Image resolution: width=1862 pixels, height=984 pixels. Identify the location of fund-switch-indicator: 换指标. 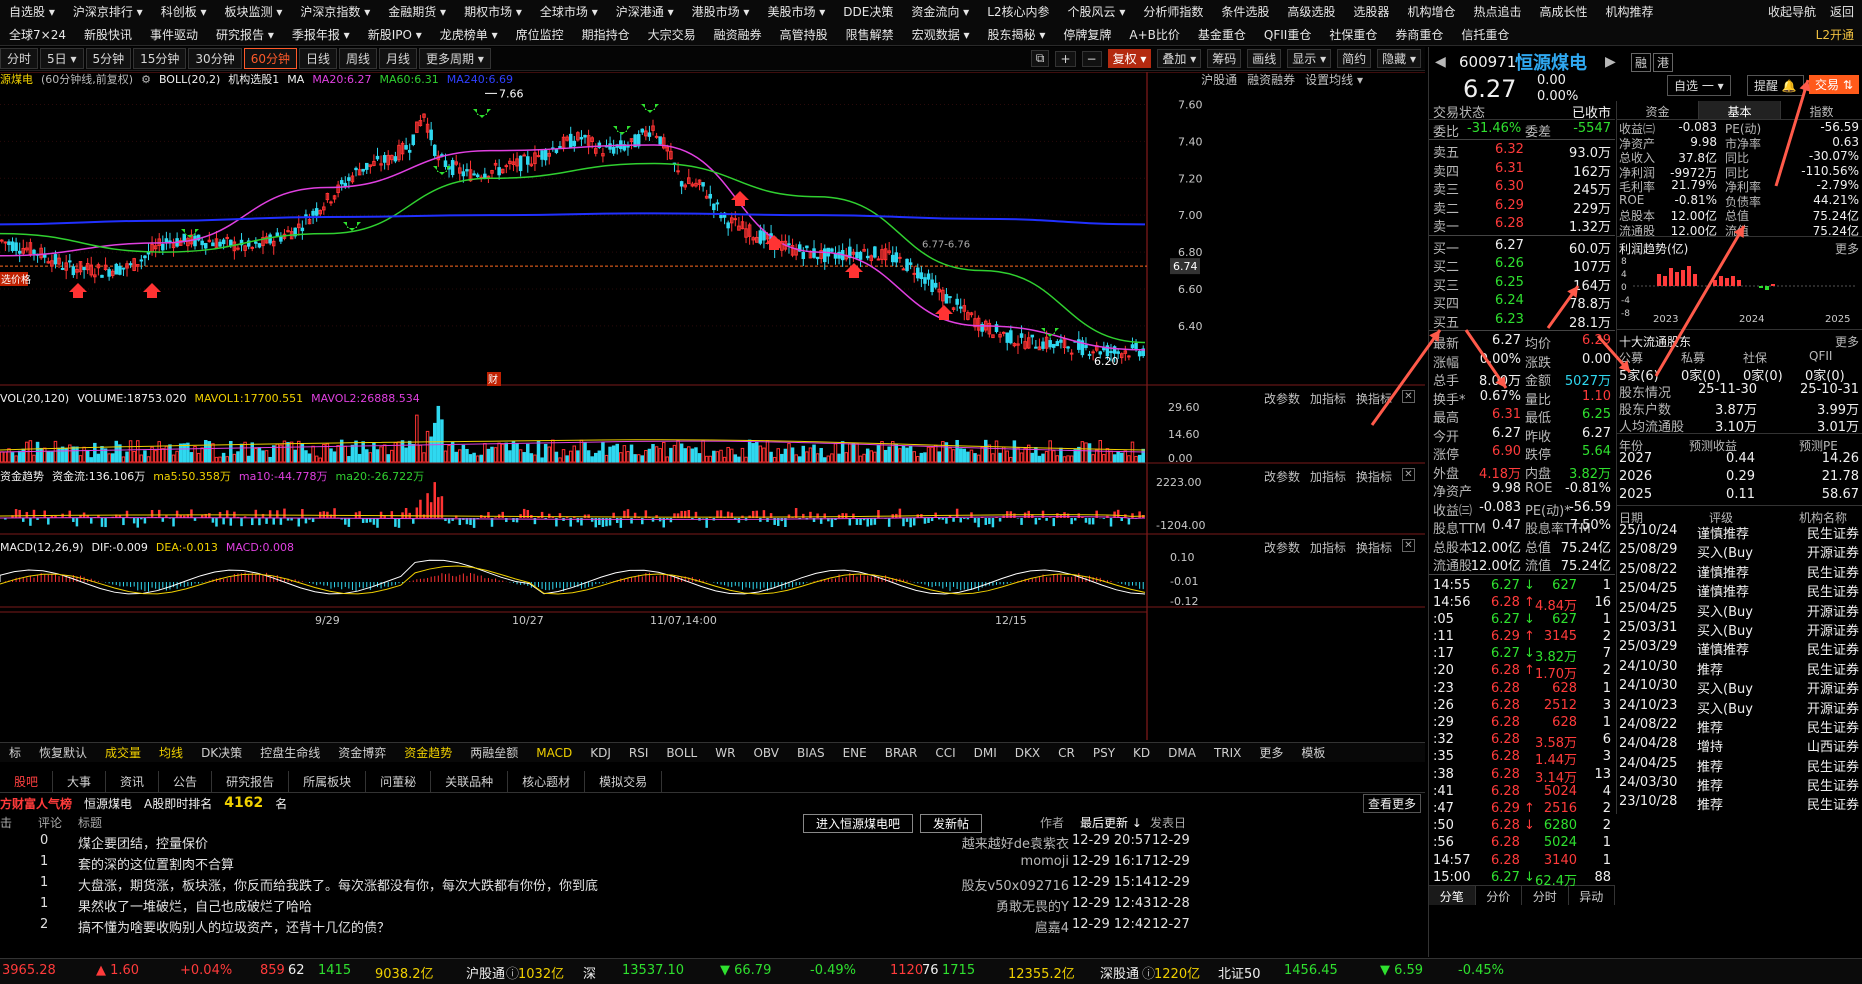
(1374, 476).